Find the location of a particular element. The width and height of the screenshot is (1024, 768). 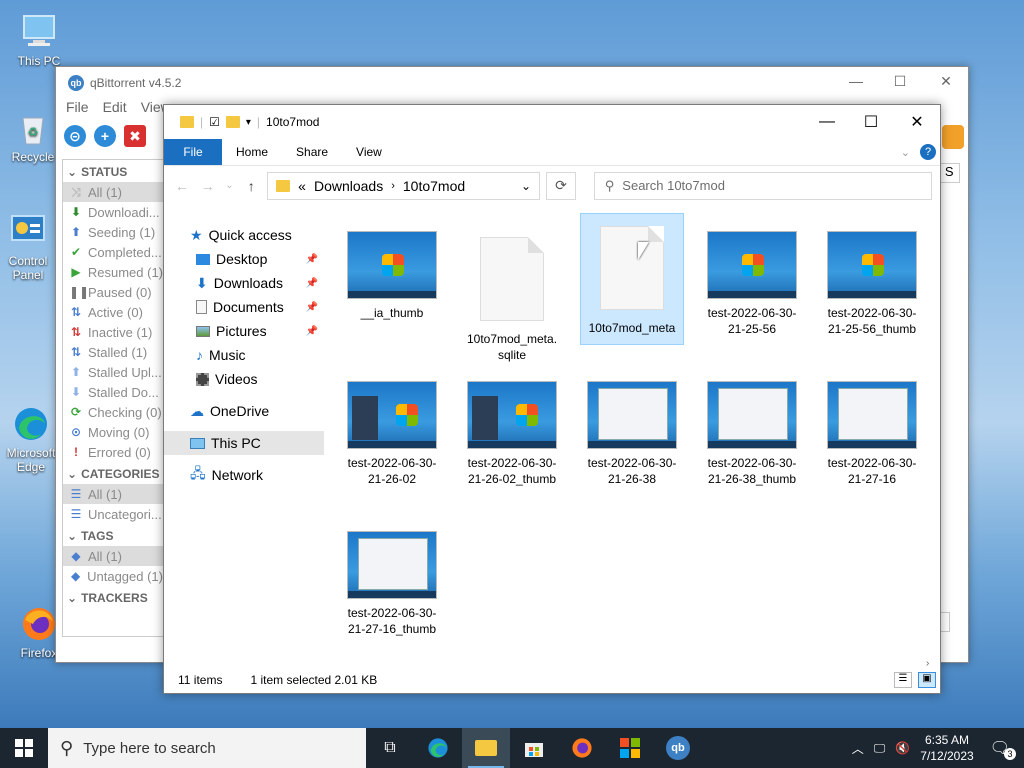

new-folder-icon is located at coordinates (232, 122).